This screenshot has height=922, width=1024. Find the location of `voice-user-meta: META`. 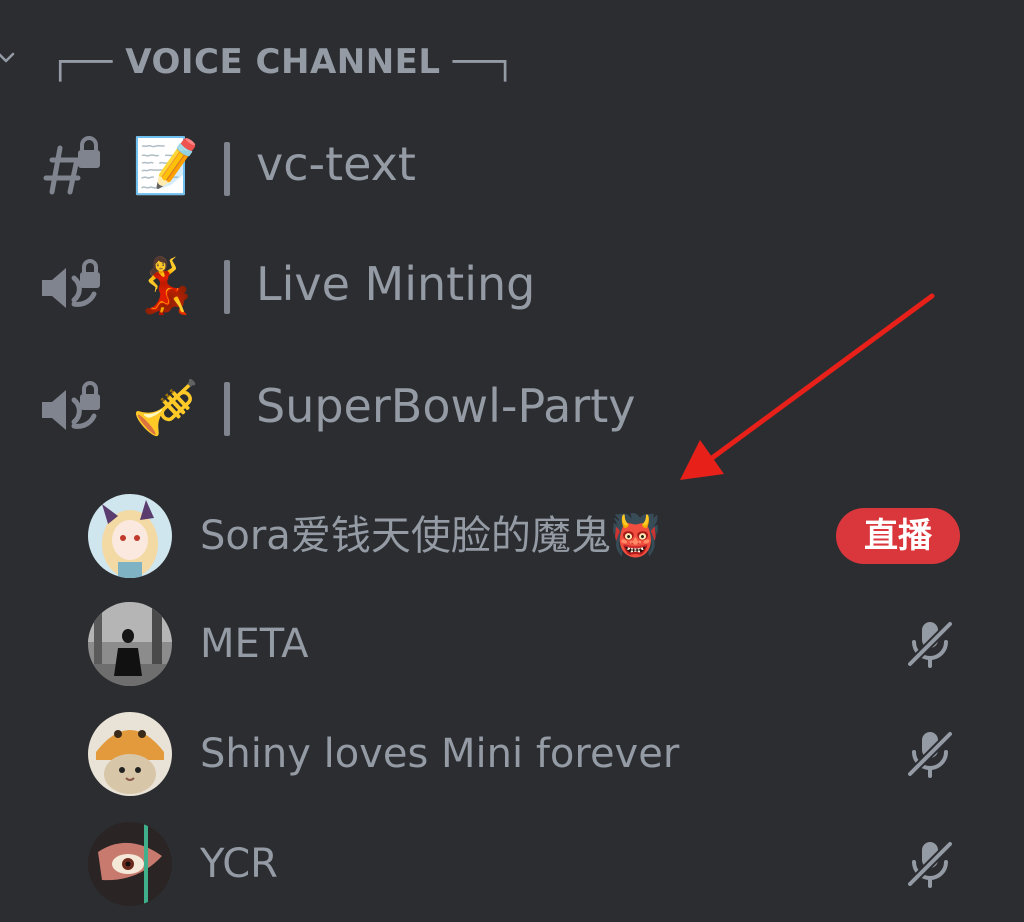

voice-user-meta: META is located at coordinates (512, 648).